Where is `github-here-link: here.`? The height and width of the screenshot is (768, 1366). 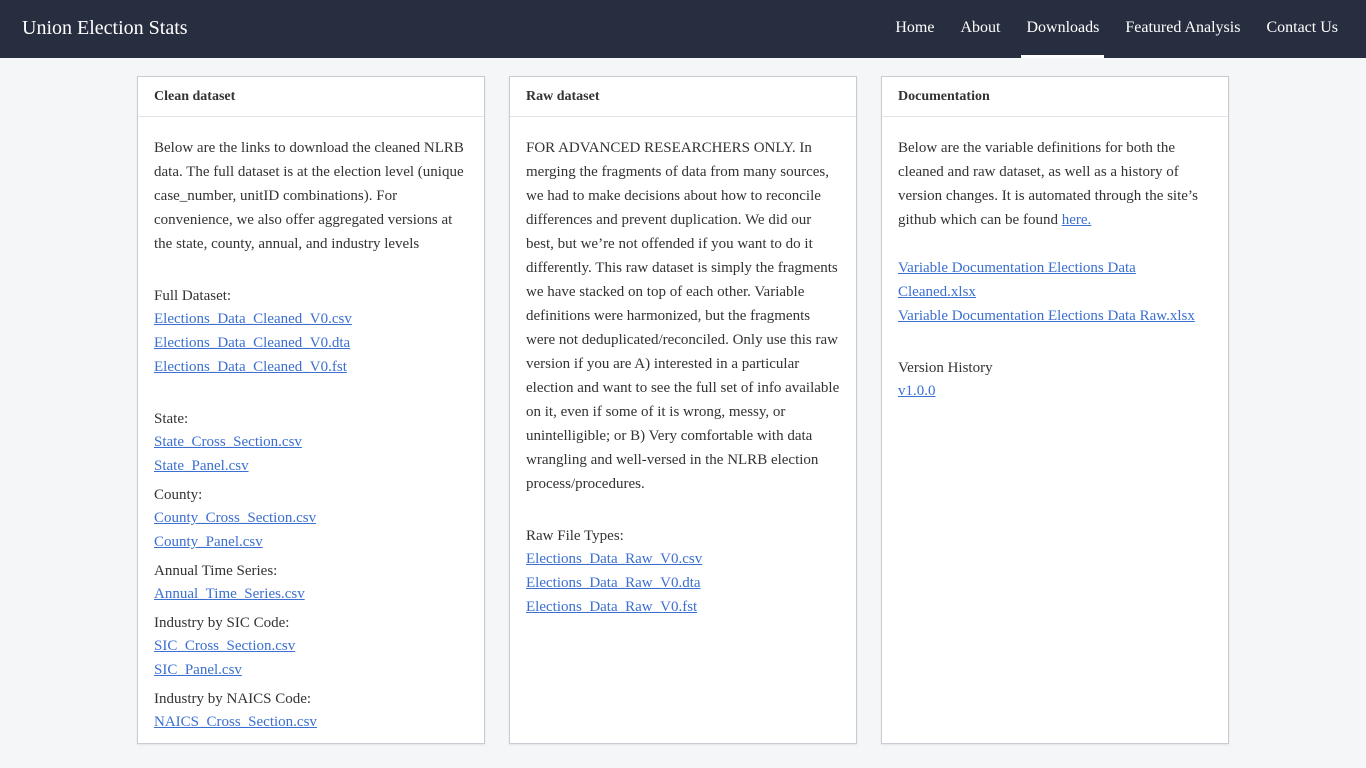 github-here-link: here. is located at coordinates (1077, 220).